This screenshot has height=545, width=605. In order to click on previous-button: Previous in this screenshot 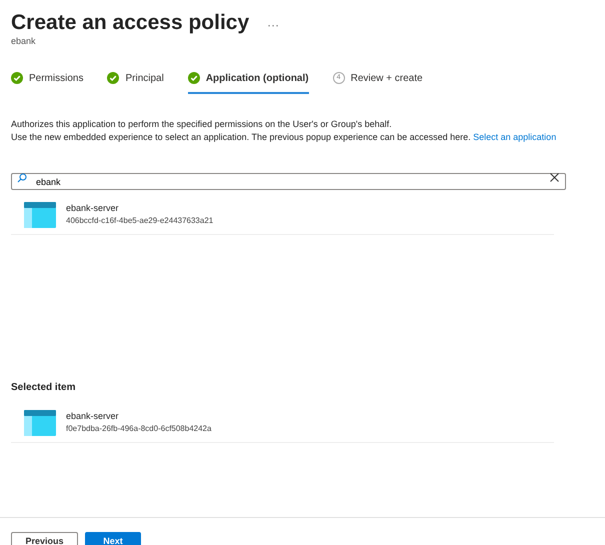, I will do `click(44, 538)`.